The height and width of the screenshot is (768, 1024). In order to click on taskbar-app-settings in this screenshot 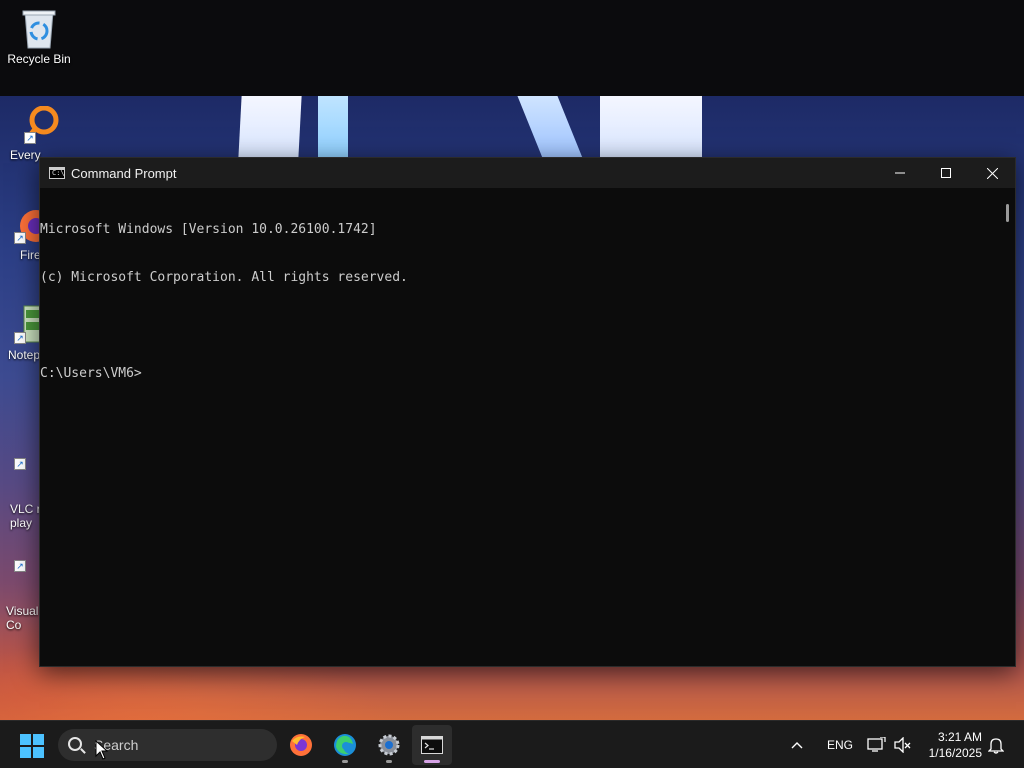, I will do `click(389, 745)`.